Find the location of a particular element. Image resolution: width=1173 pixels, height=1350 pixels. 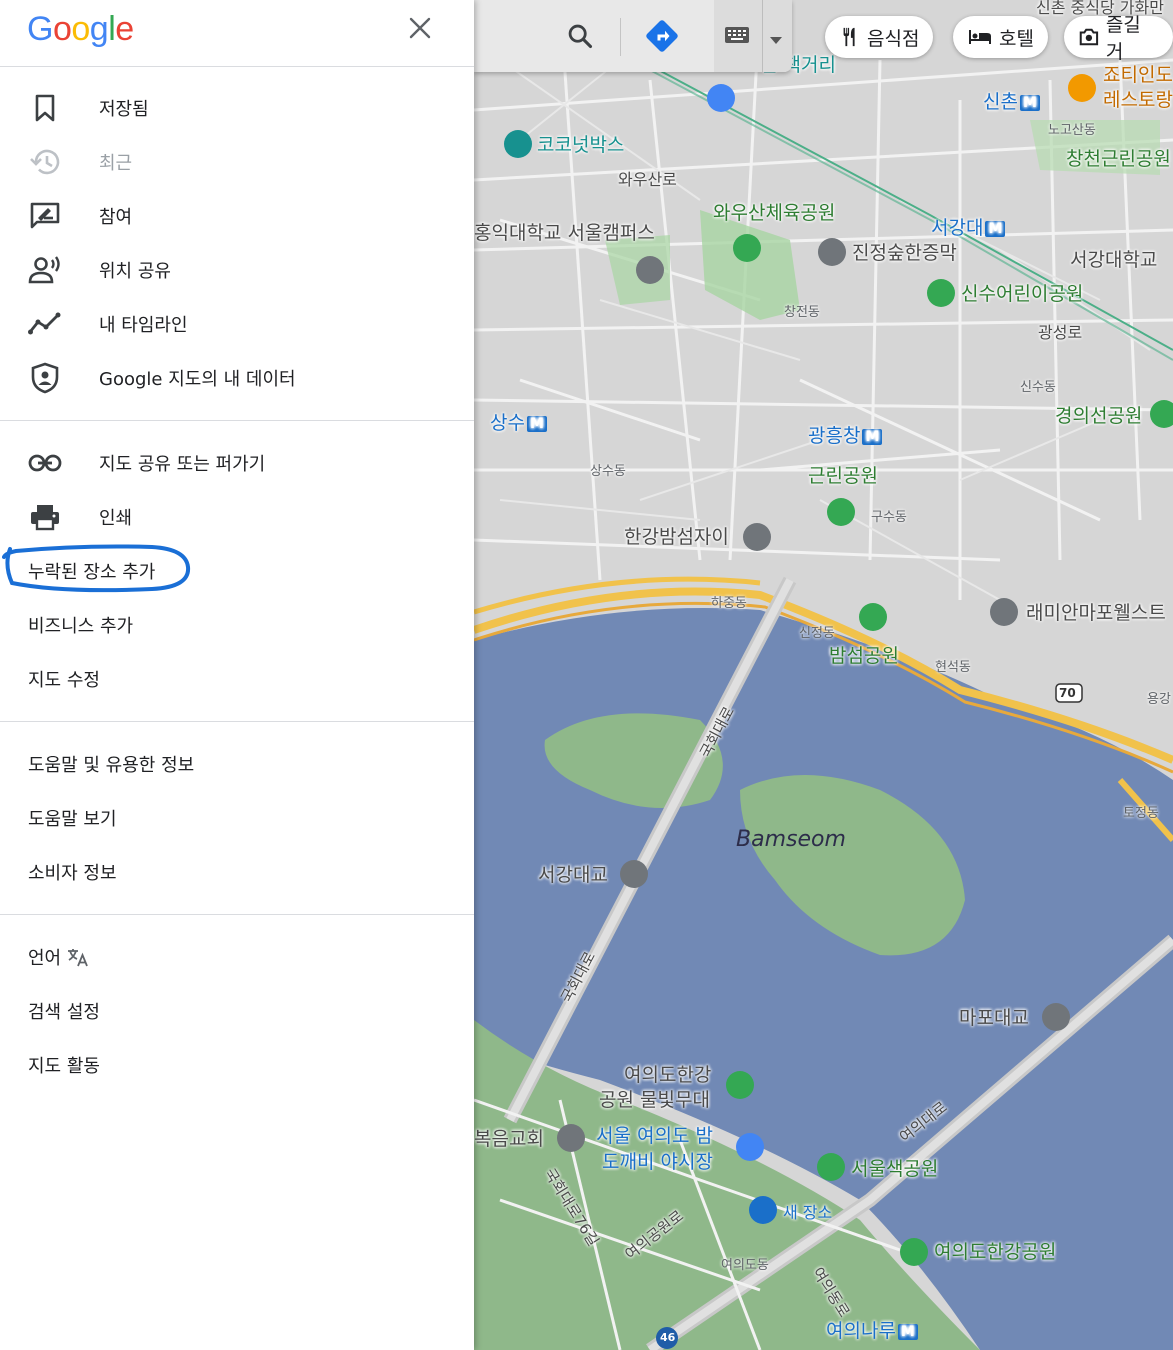

menu-item-label: 누락된 장소 추가 is located at coordinates (91, 571).